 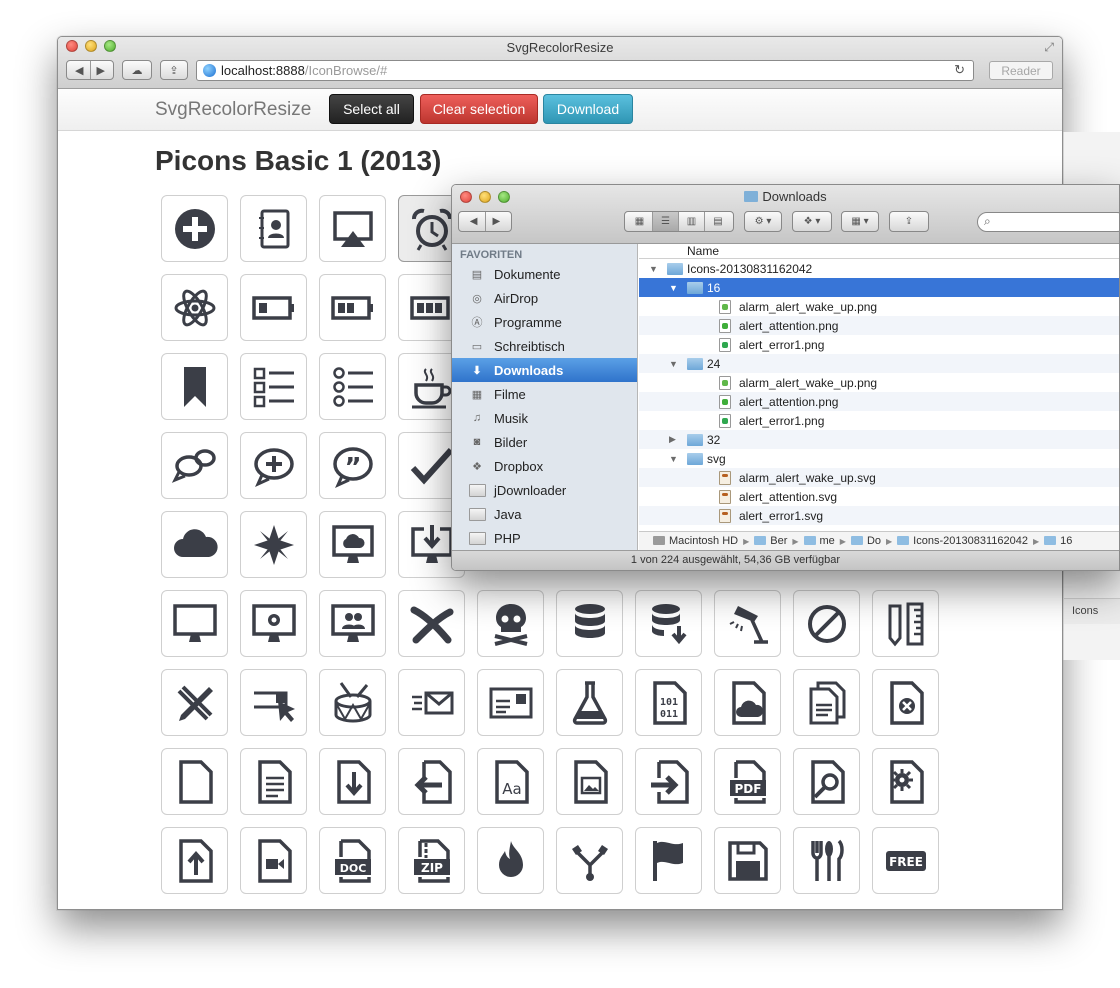 What do you see at coordinates (194, 386) in the screenshot?
I see `icon-tile-bookmark` at bounding box center [194, 386].